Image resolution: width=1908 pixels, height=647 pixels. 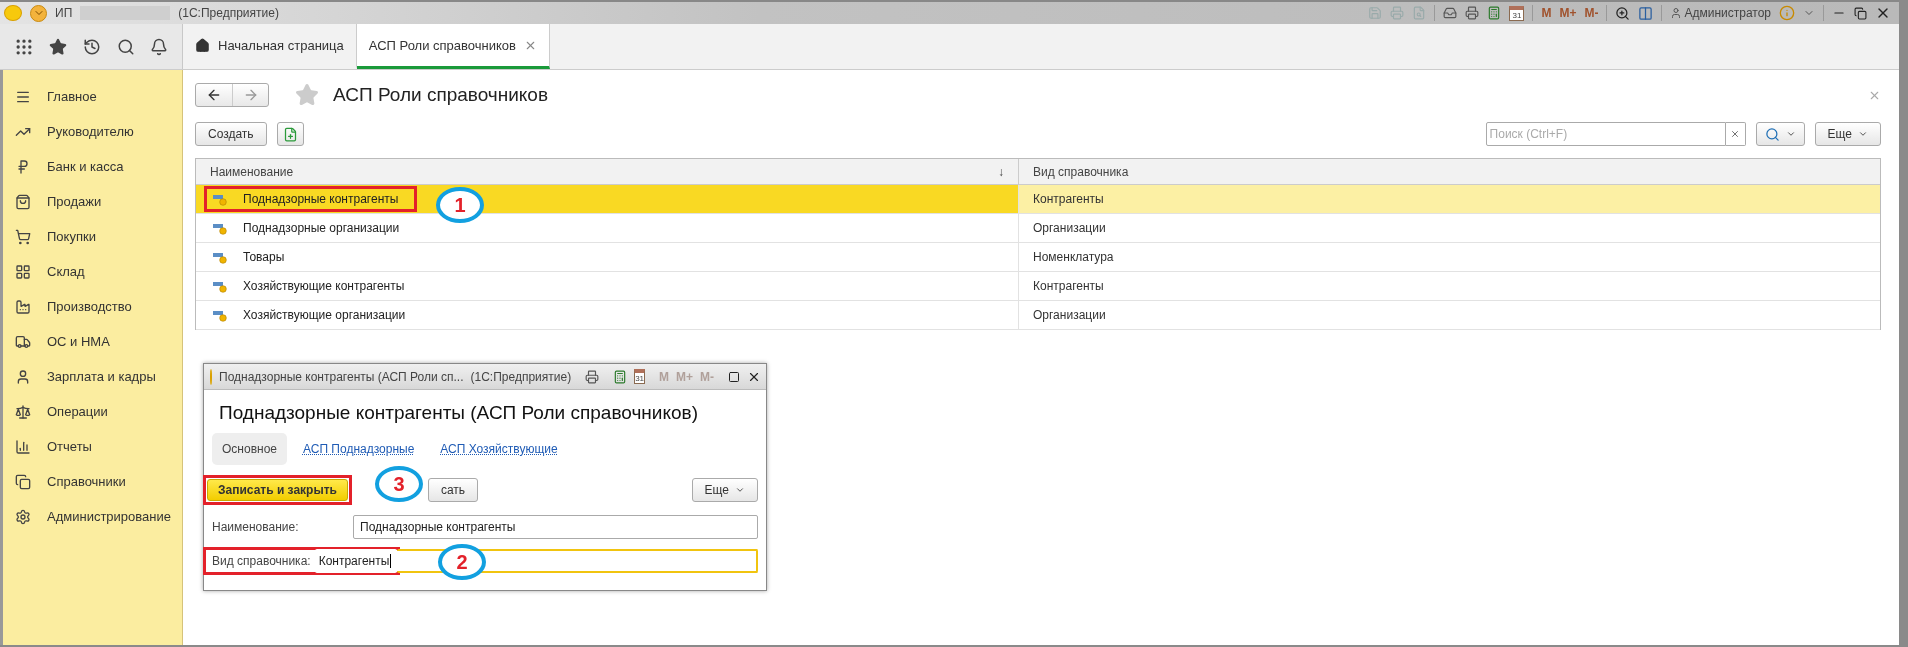 What do you see at coordinates (1450, 13) in the screenshot?
I see `tray-icon` at bounding box center [1450, 13].